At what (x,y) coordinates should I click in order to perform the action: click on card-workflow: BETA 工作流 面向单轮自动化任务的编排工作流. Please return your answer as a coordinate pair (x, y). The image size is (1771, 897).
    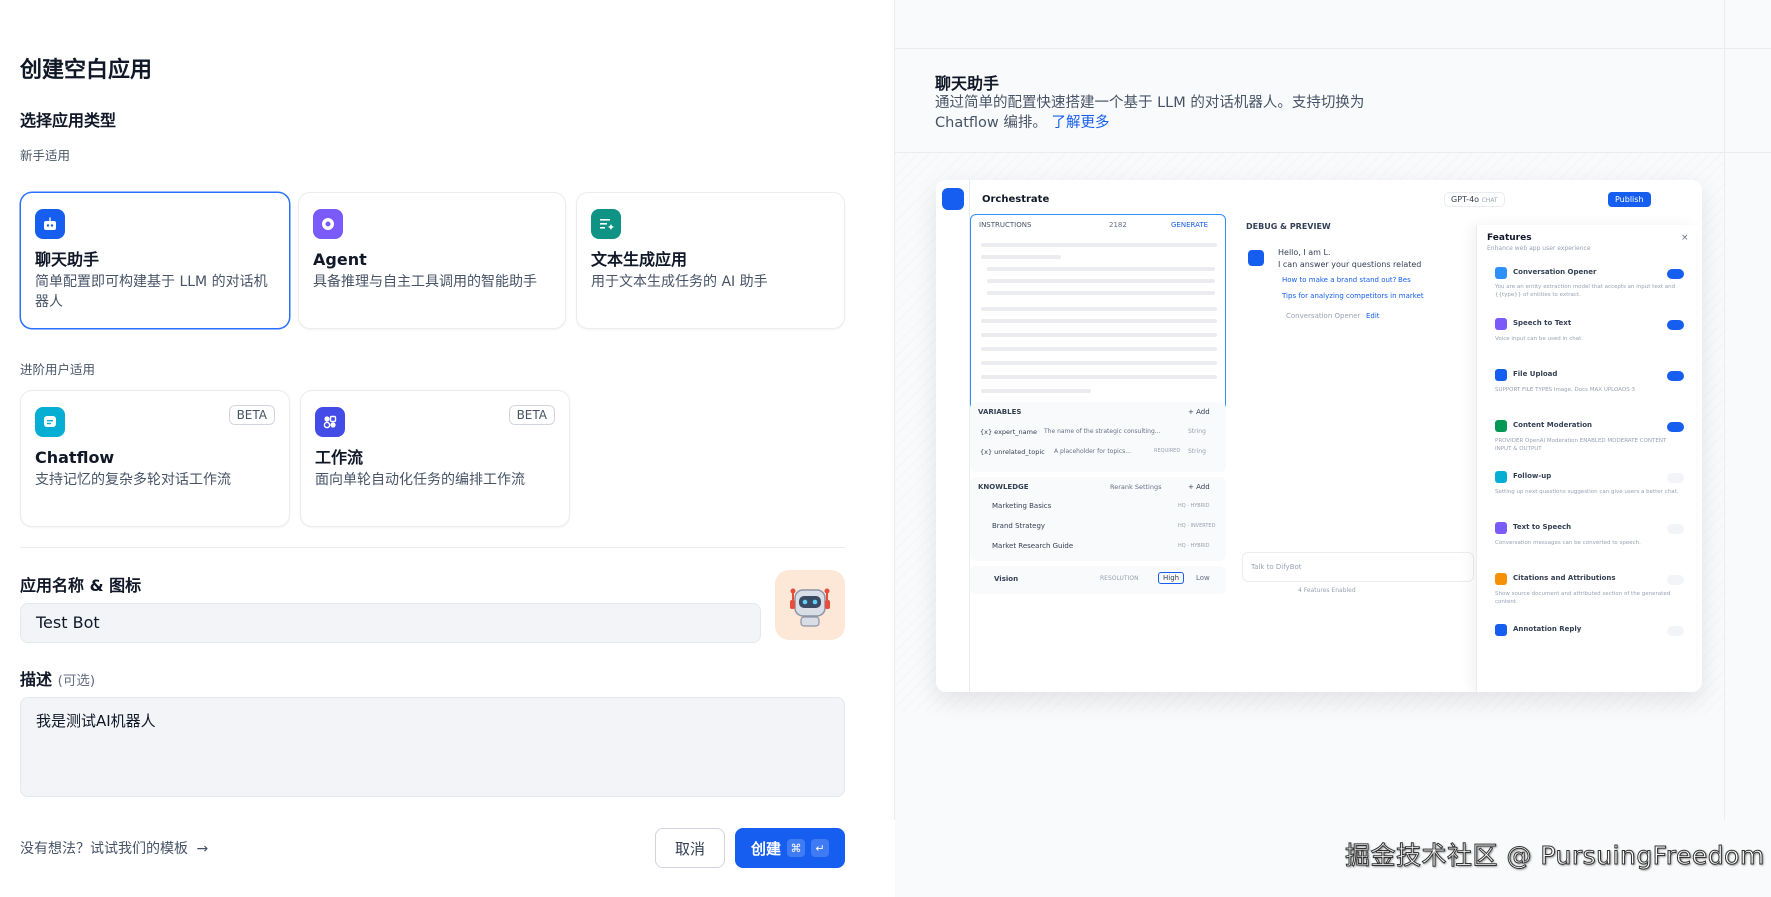
    Looking at the image, I should click on (435, 458).